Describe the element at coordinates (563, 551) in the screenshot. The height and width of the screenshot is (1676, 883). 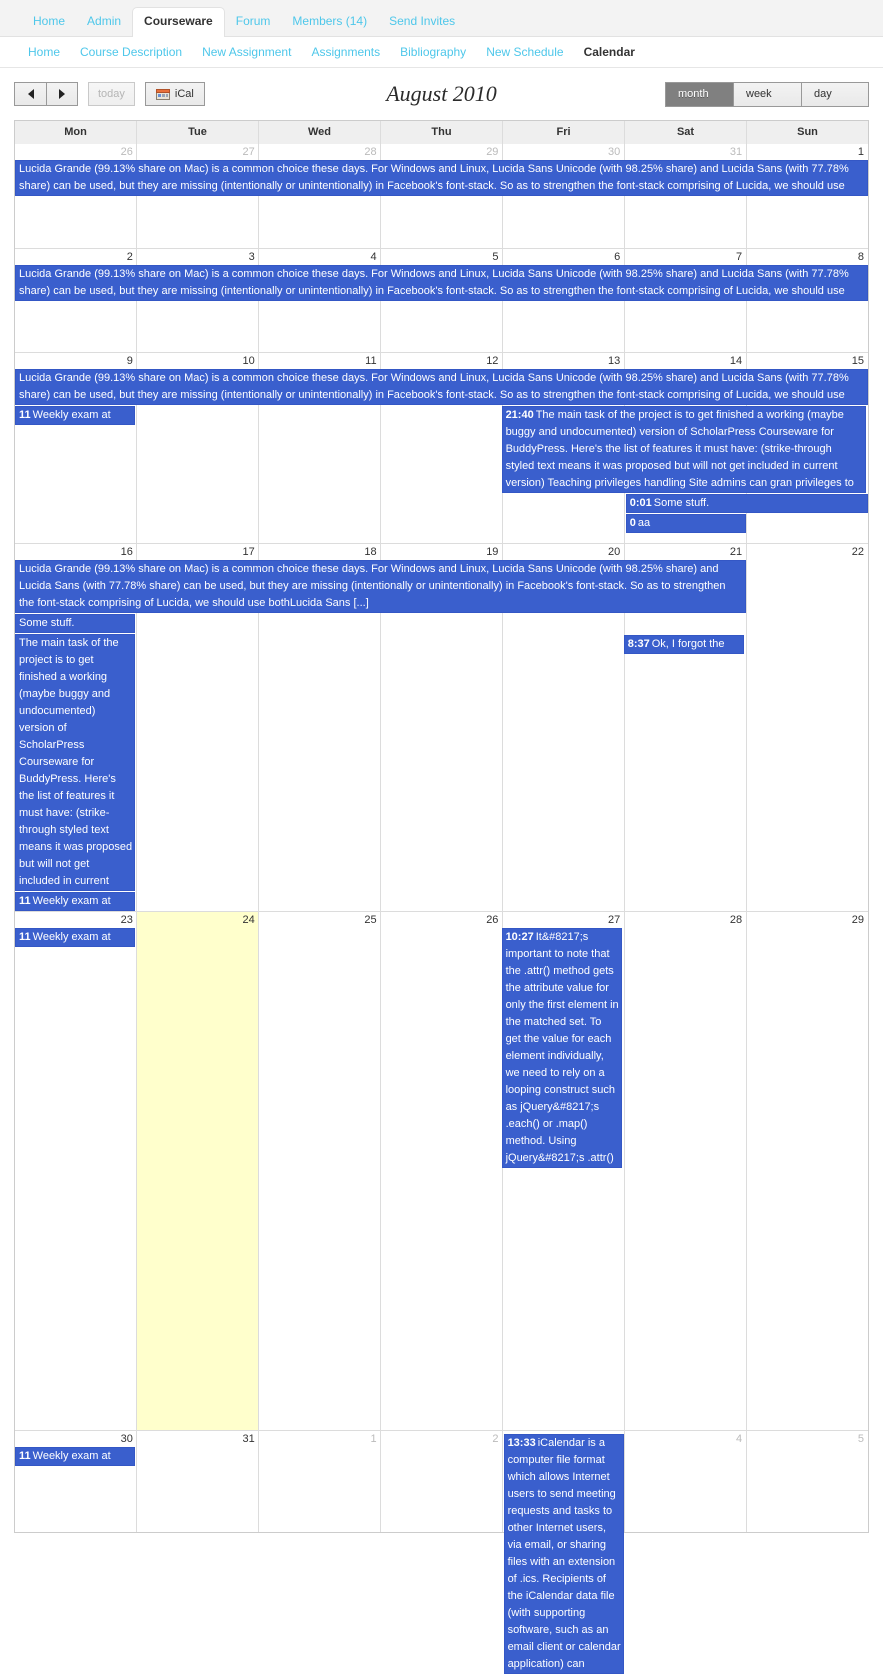
I see `day-number: 20` at that location.